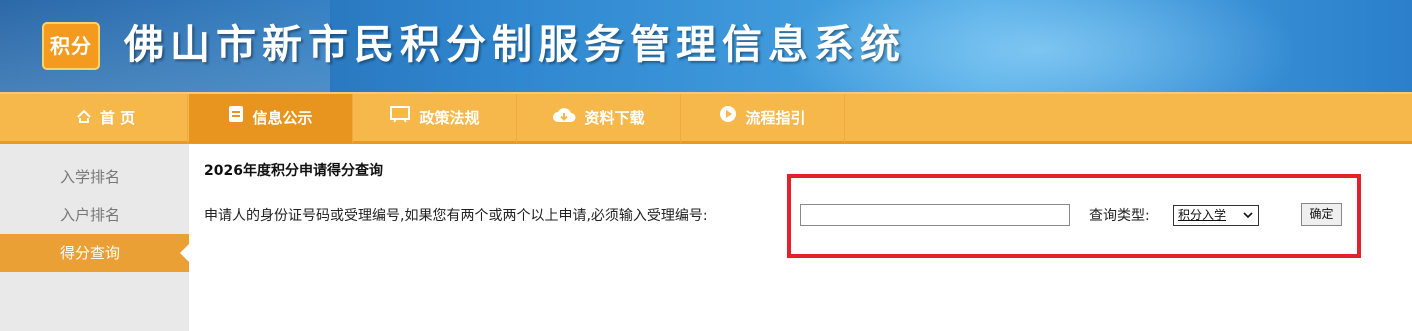 The image size is (1412, 331). I want to click on nav-item-label: 流程指引, so click(775, 118).